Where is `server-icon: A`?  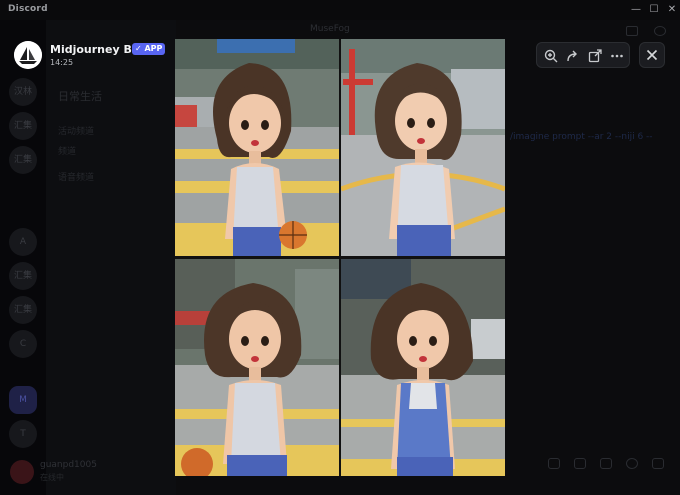 server-icon: A is located at coordinates (23, 242).